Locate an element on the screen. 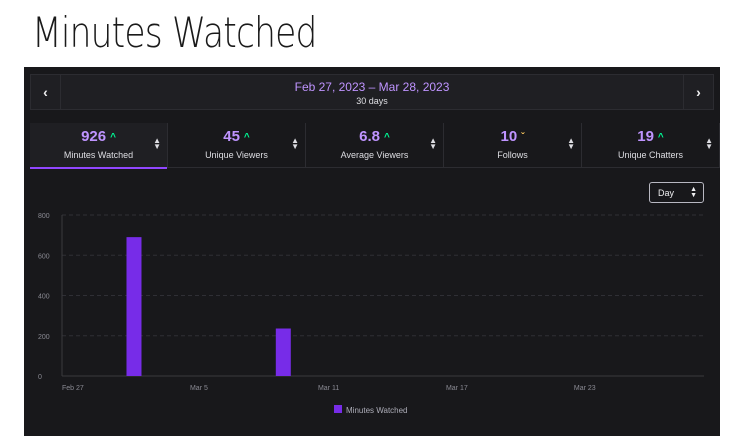 This screenshot has width=731, height=441. y-tick-label: 800 is located at coordinates (44, 216).